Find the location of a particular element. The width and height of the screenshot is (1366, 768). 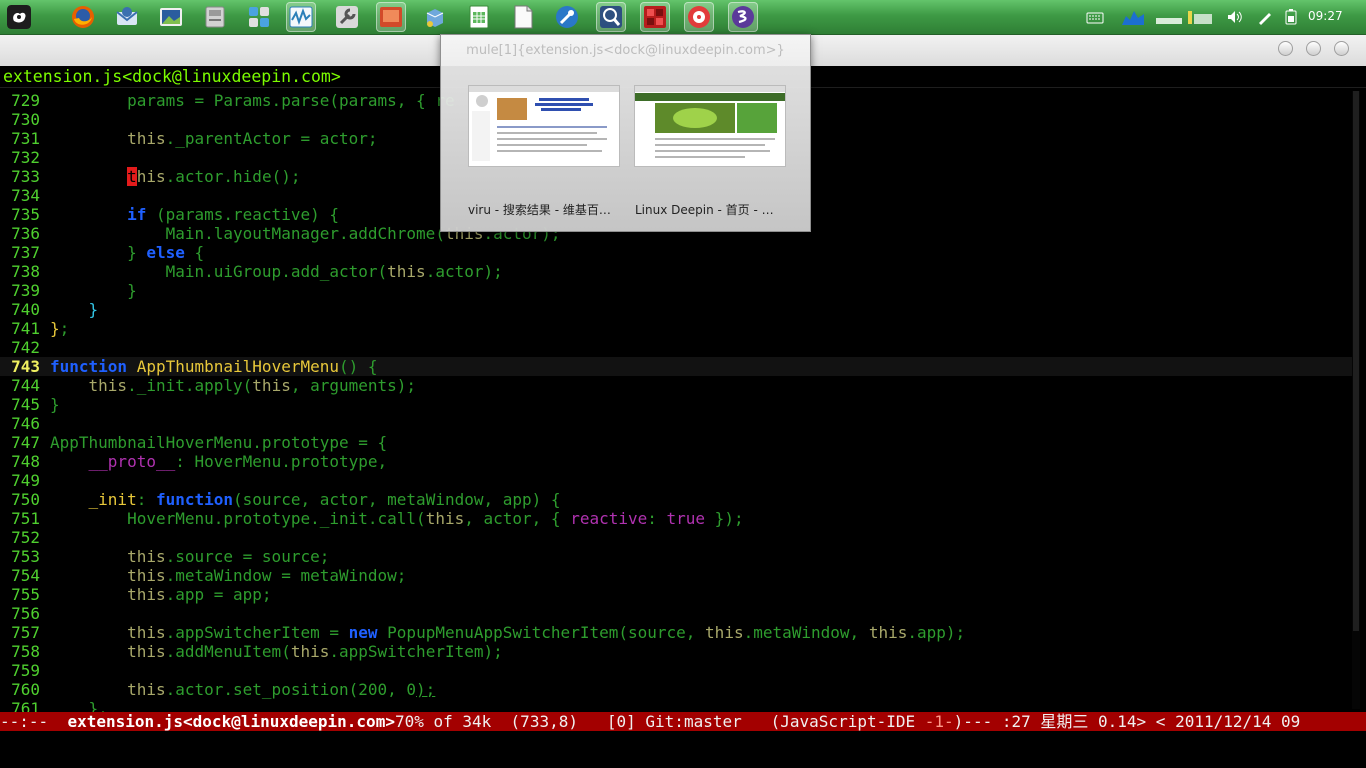

image-viewer-launcher is located at coordinates (171, 17).